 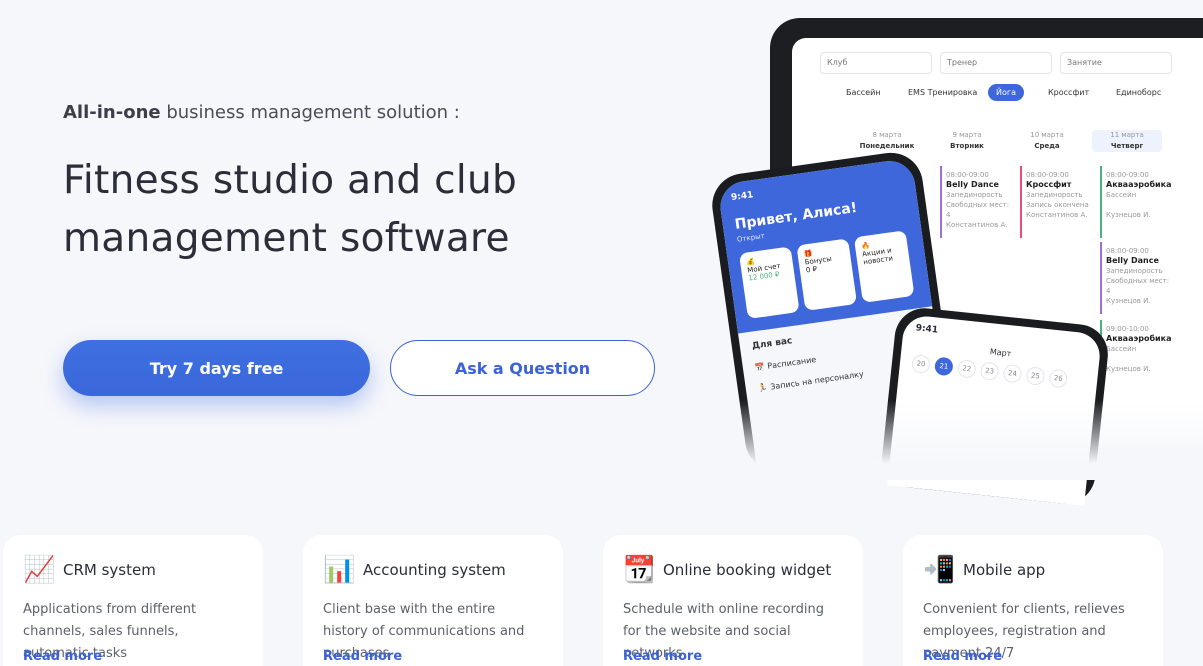 What do you see at coordinates (967, 146) in the screenshot?
I see `day-name: Вторник` at bounding box center [967, 146].